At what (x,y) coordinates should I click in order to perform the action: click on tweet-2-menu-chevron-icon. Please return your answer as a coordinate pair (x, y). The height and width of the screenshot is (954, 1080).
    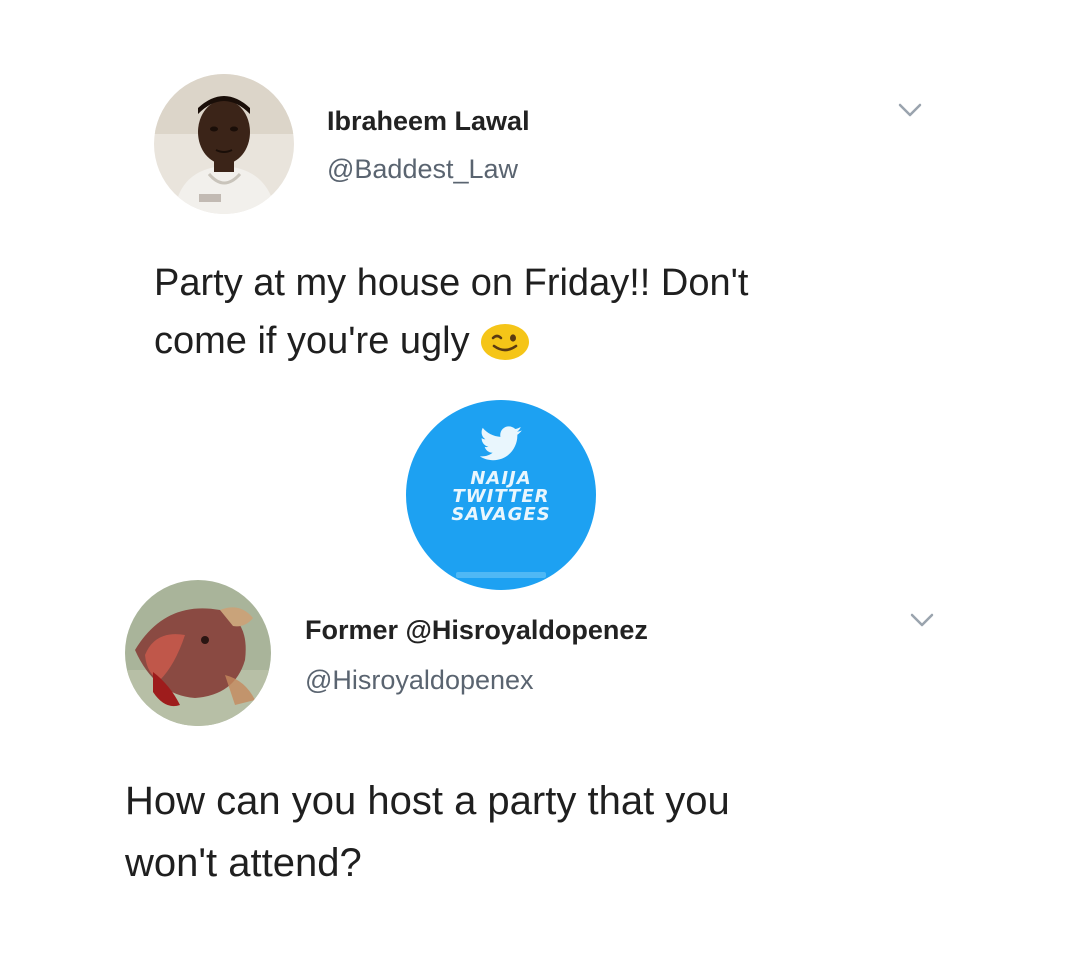
    Looking at the image, I should click on (922, 620).